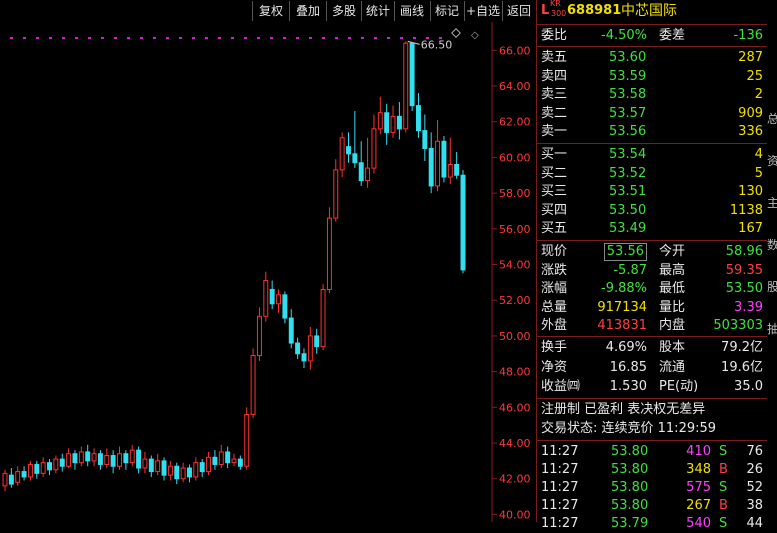 The image size is (777, 533). I want to click on stat-value: 53.50, so click(744, 289).